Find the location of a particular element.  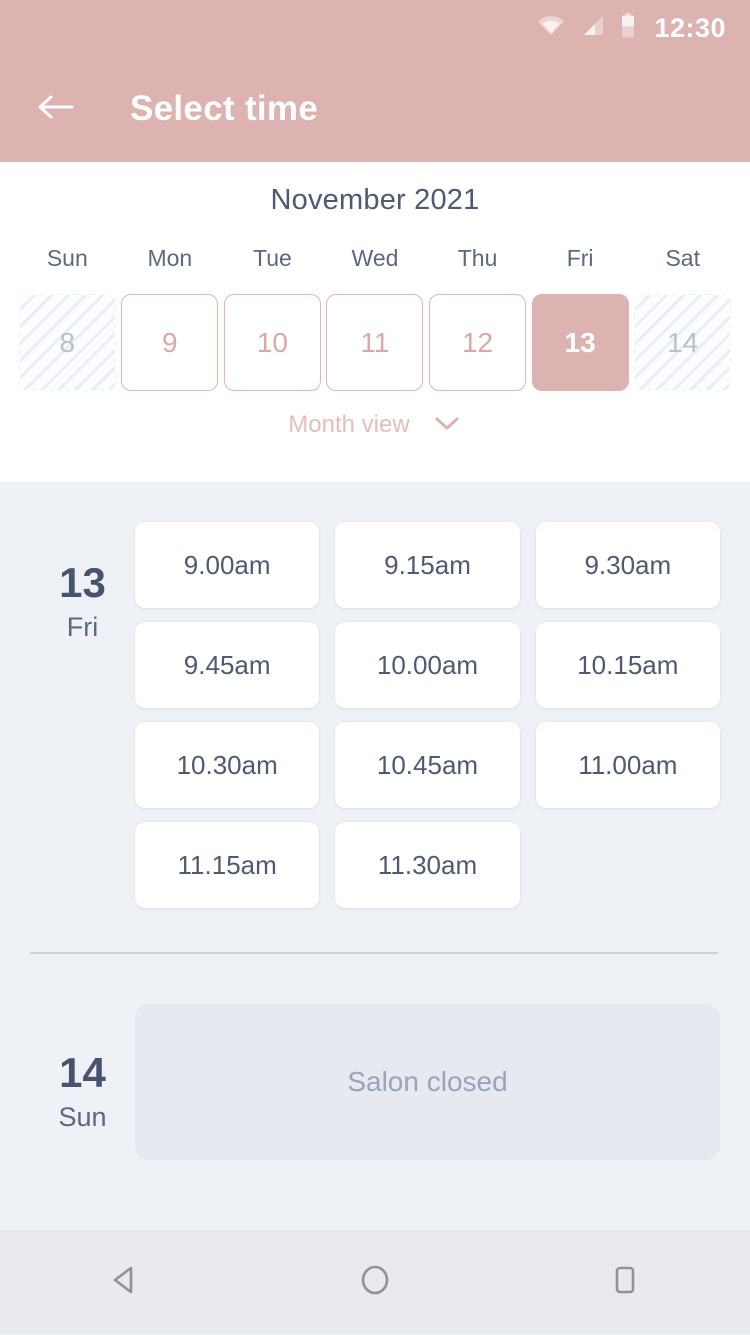

time-slot: 11.15am is located at coordinates (227, 865).